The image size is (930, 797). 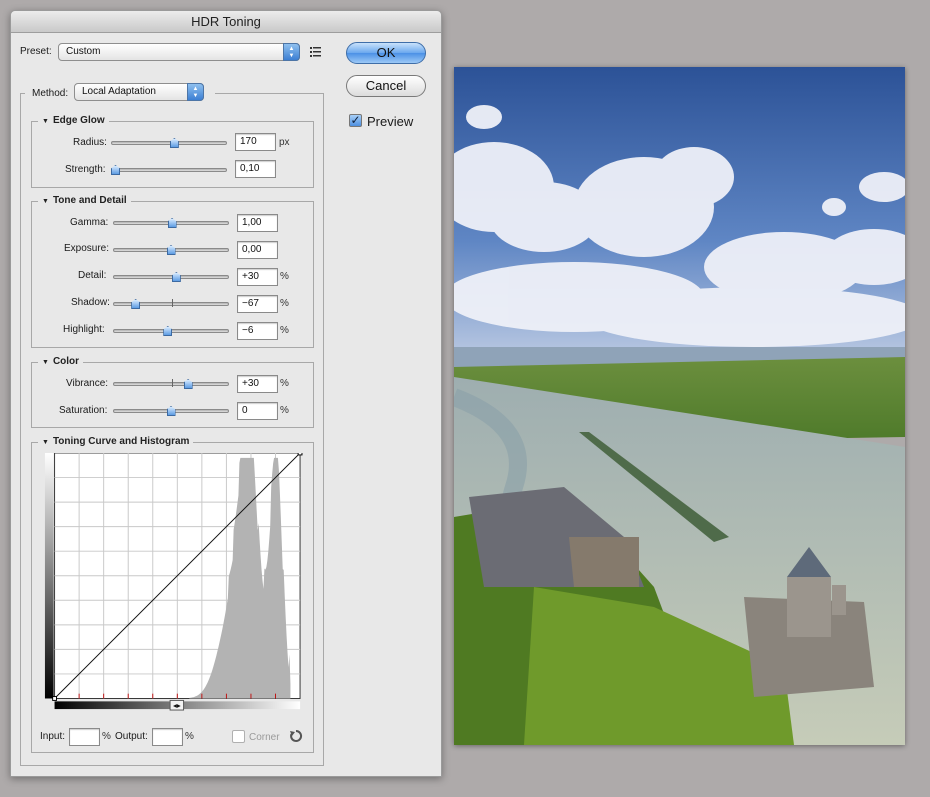 What do you see at coordinates (131, 736) in the screenshot?
I see `output-label: Output:` at bounding box center [131, 736].